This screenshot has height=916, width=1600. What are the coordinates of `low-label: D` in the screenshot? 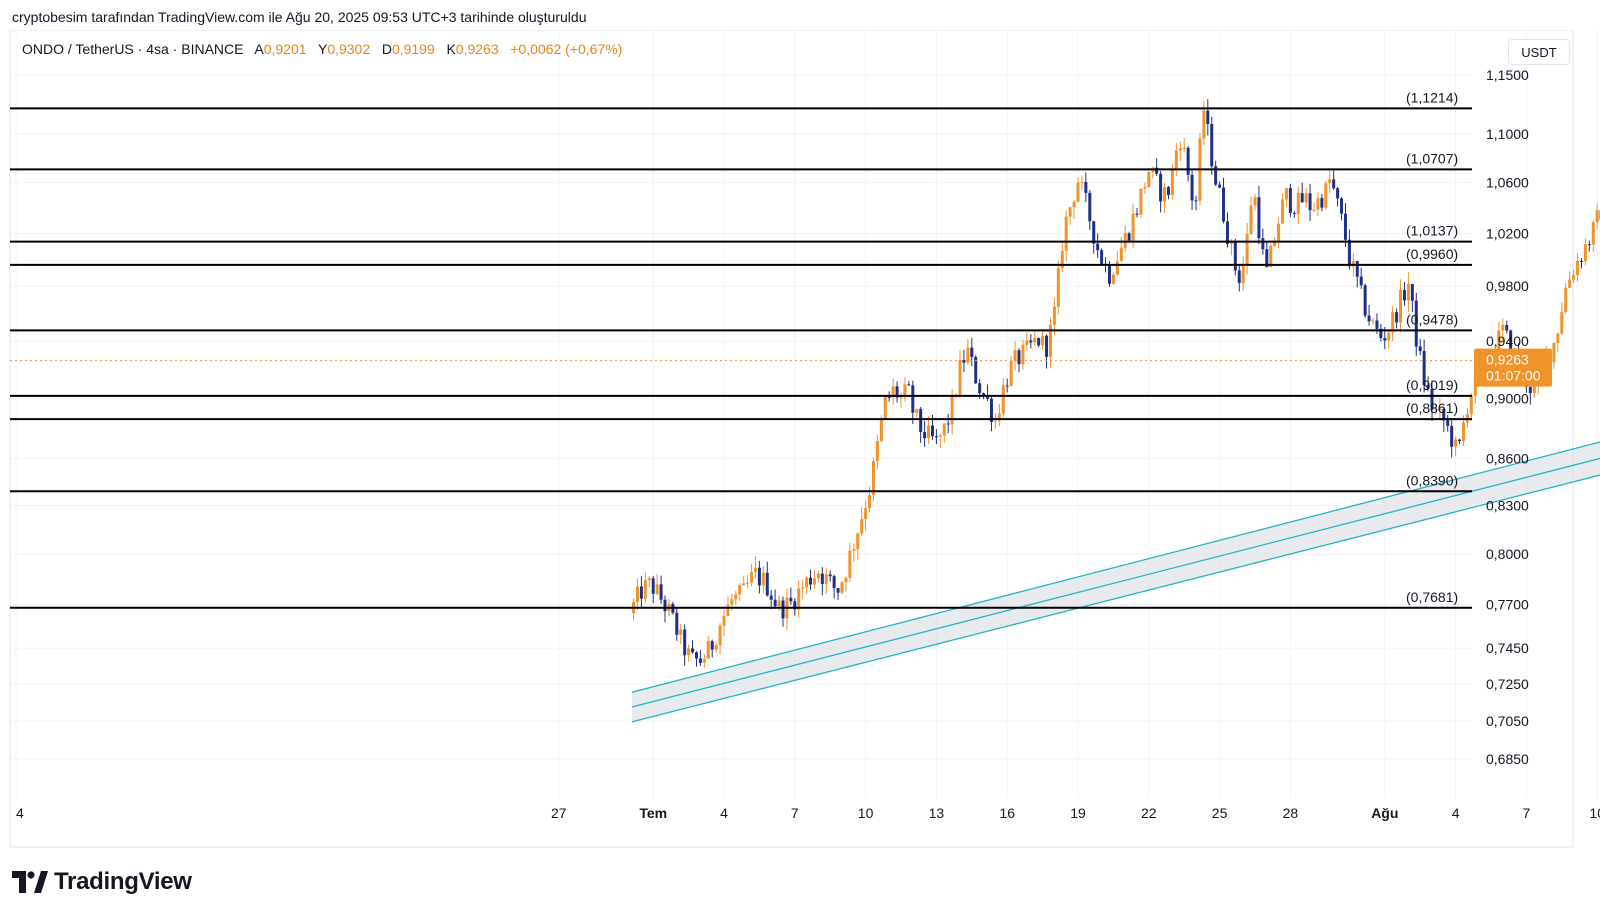 It's located at (386, 49).